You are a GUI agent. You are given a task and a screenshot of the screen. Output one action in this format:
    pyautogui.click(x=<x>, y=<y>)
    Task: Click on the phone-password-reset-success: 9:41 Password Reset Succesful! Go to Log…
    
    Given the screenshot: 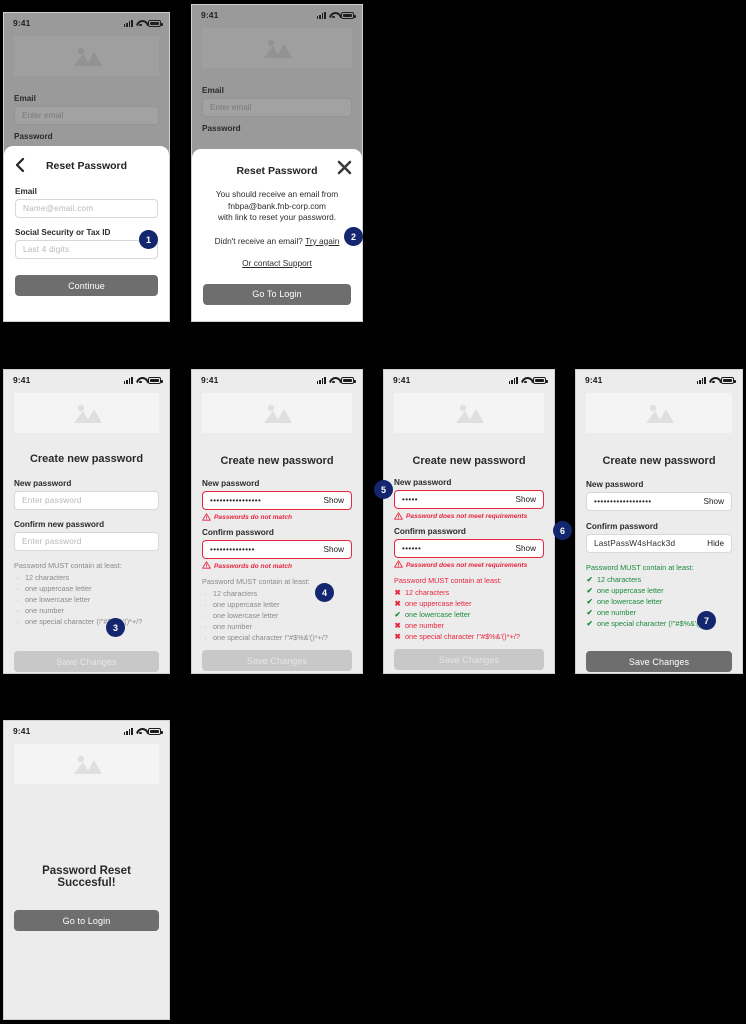 What is the action you would take?
    pyautogui.click(x=86, y=870)
    